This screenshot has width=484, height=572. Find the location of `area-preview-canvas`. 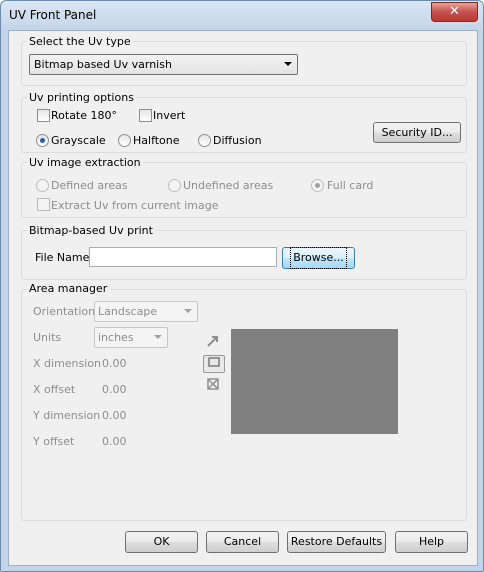

area-preview-canvas is located at coordinates (314, 381).